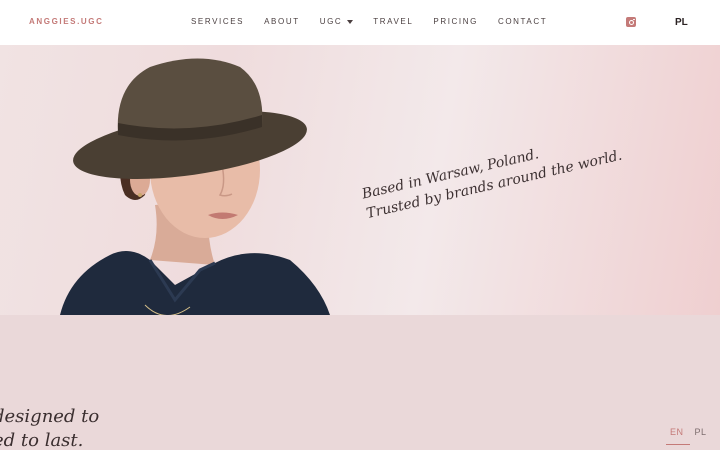 The height and width of the screenshot is (450, 720). What do you see at coordinates (701, 432) in the screenshot?
I see `lang-option-pl: PL` at bounding box center [701, 432].